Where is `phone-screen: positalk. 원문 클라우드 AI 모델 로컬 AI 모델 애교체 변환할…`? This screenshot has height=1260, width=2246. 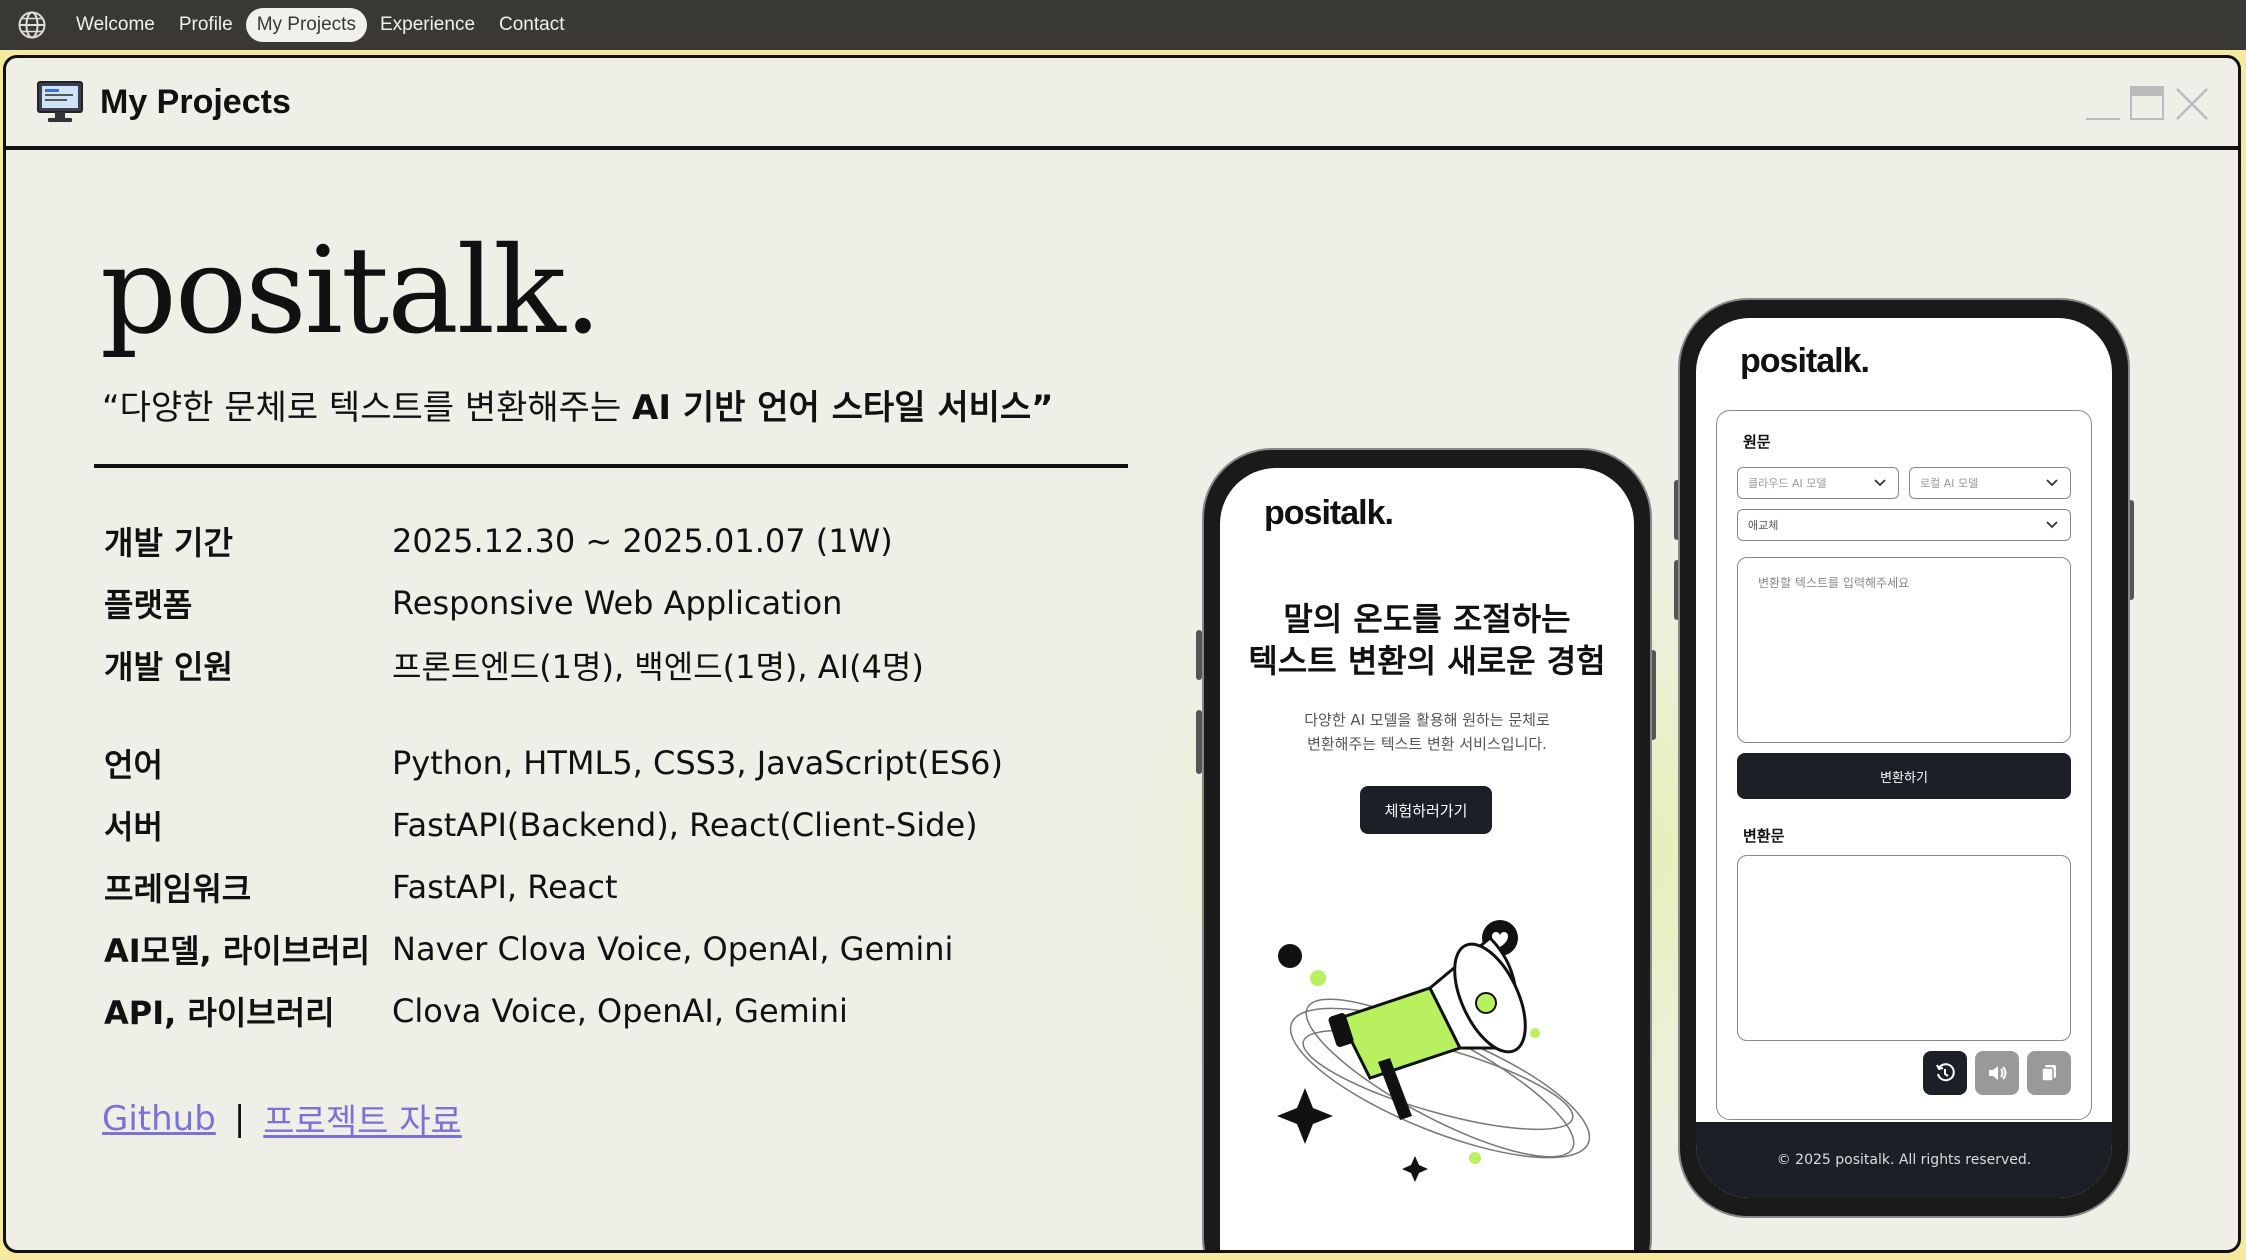 phone-screen: positalk. 원문 클라우드 AI 모델 로컬 AI 모델 애교체 변환할… is located at coordinates (1904, 758).